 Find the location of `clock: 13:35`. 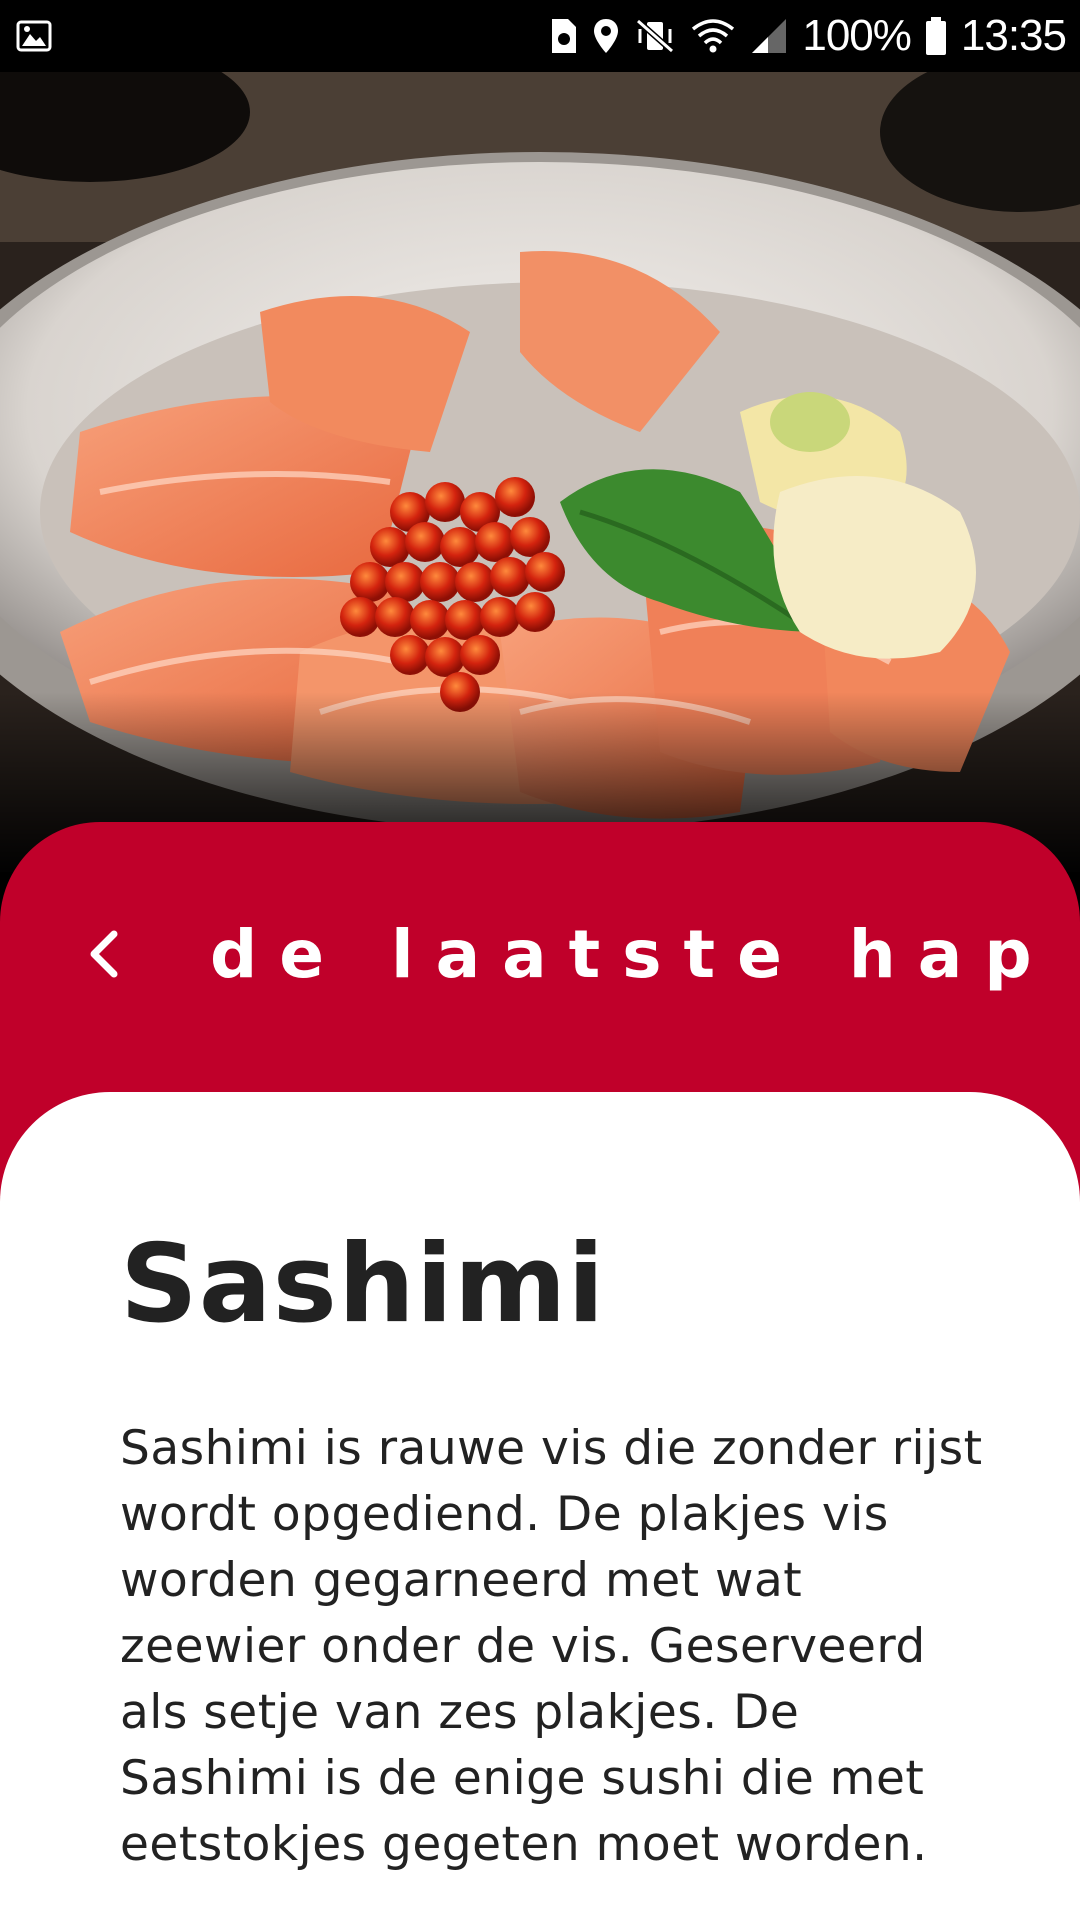

clock: 13:35 is located at coordinates (1013, 35).